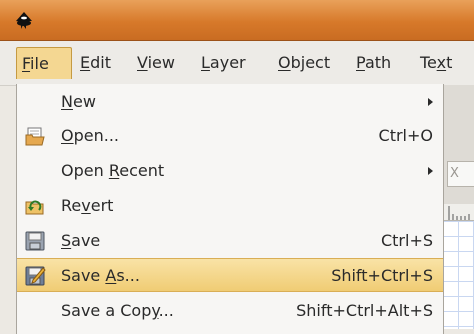  Describe the element at coordinates (230, 241) in the screenshot. I see `menu-item-save: Save Ctrl+S` at that location.